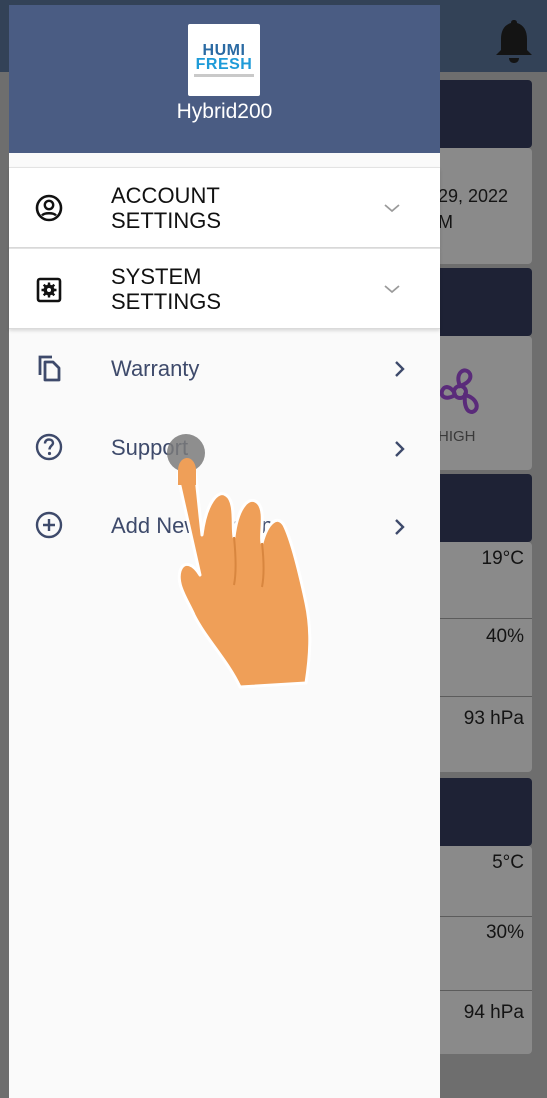 The image size is (547, 1098). I want to click on help-circle-icon, so click(49, 447).